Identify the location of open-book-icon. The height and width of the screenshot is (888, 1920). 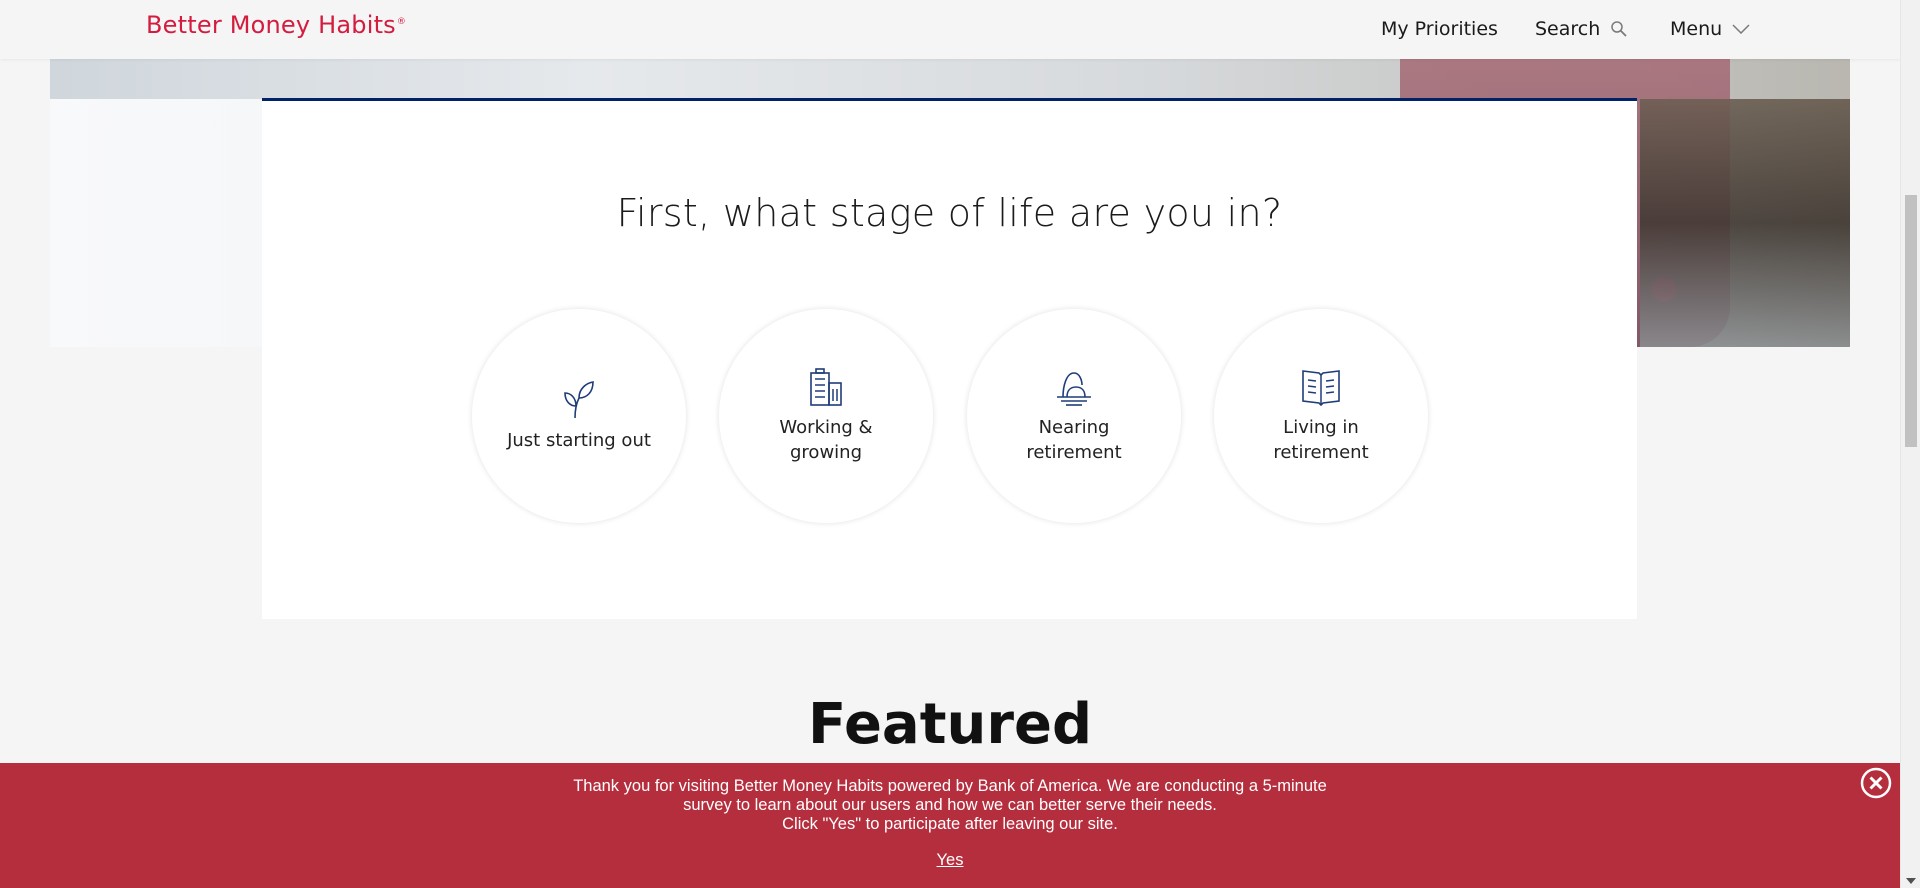
(1321, 388).